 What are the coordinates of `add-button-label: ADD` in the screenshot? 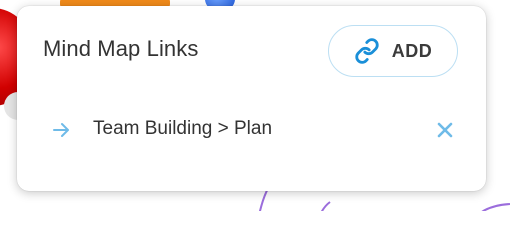 It's located at (412, 50).